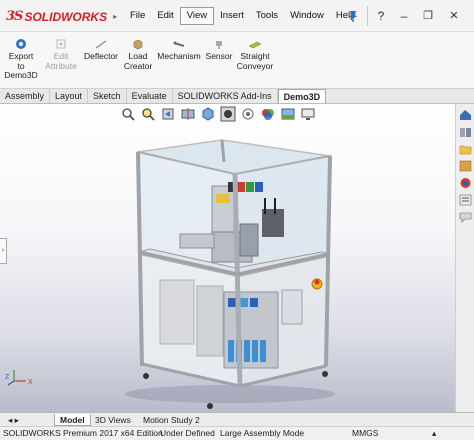  I want to click on svg-text: Z, so click(7, 377).